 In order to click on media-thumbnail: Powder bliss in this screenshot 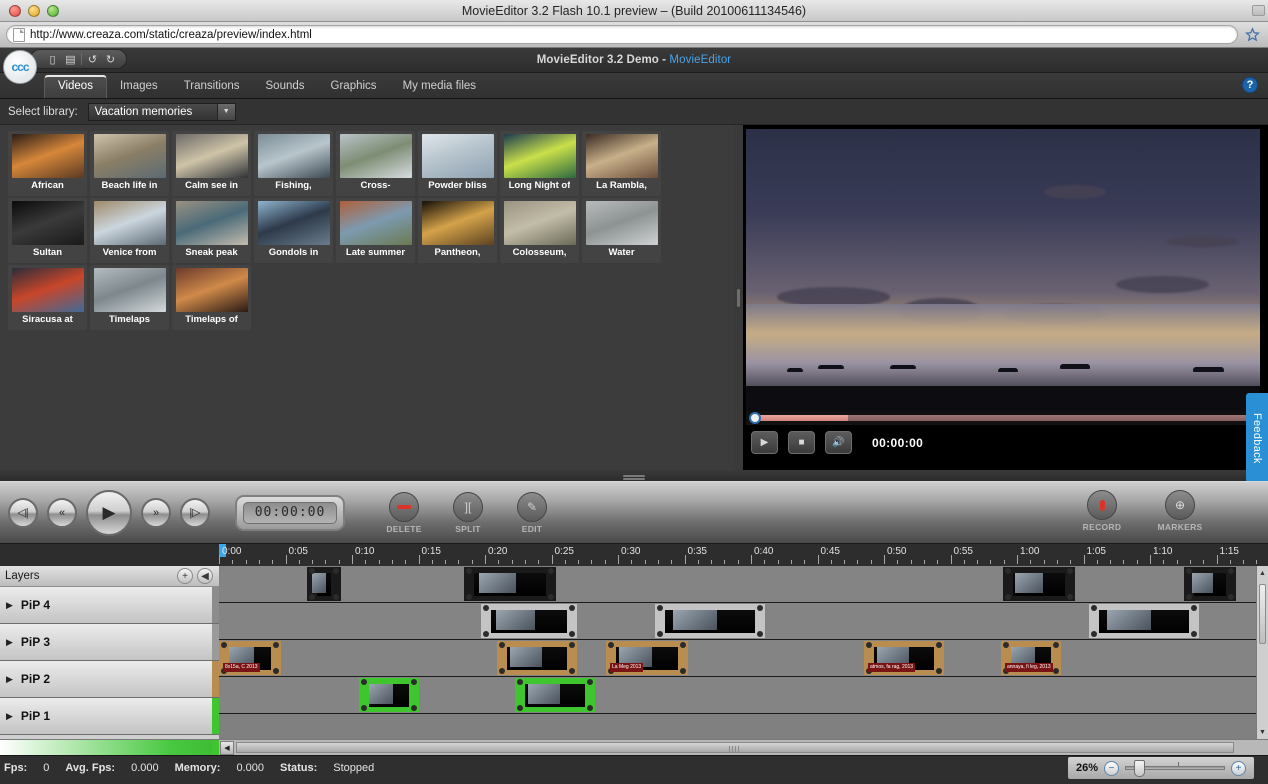, I will do `click(457, 163)`.